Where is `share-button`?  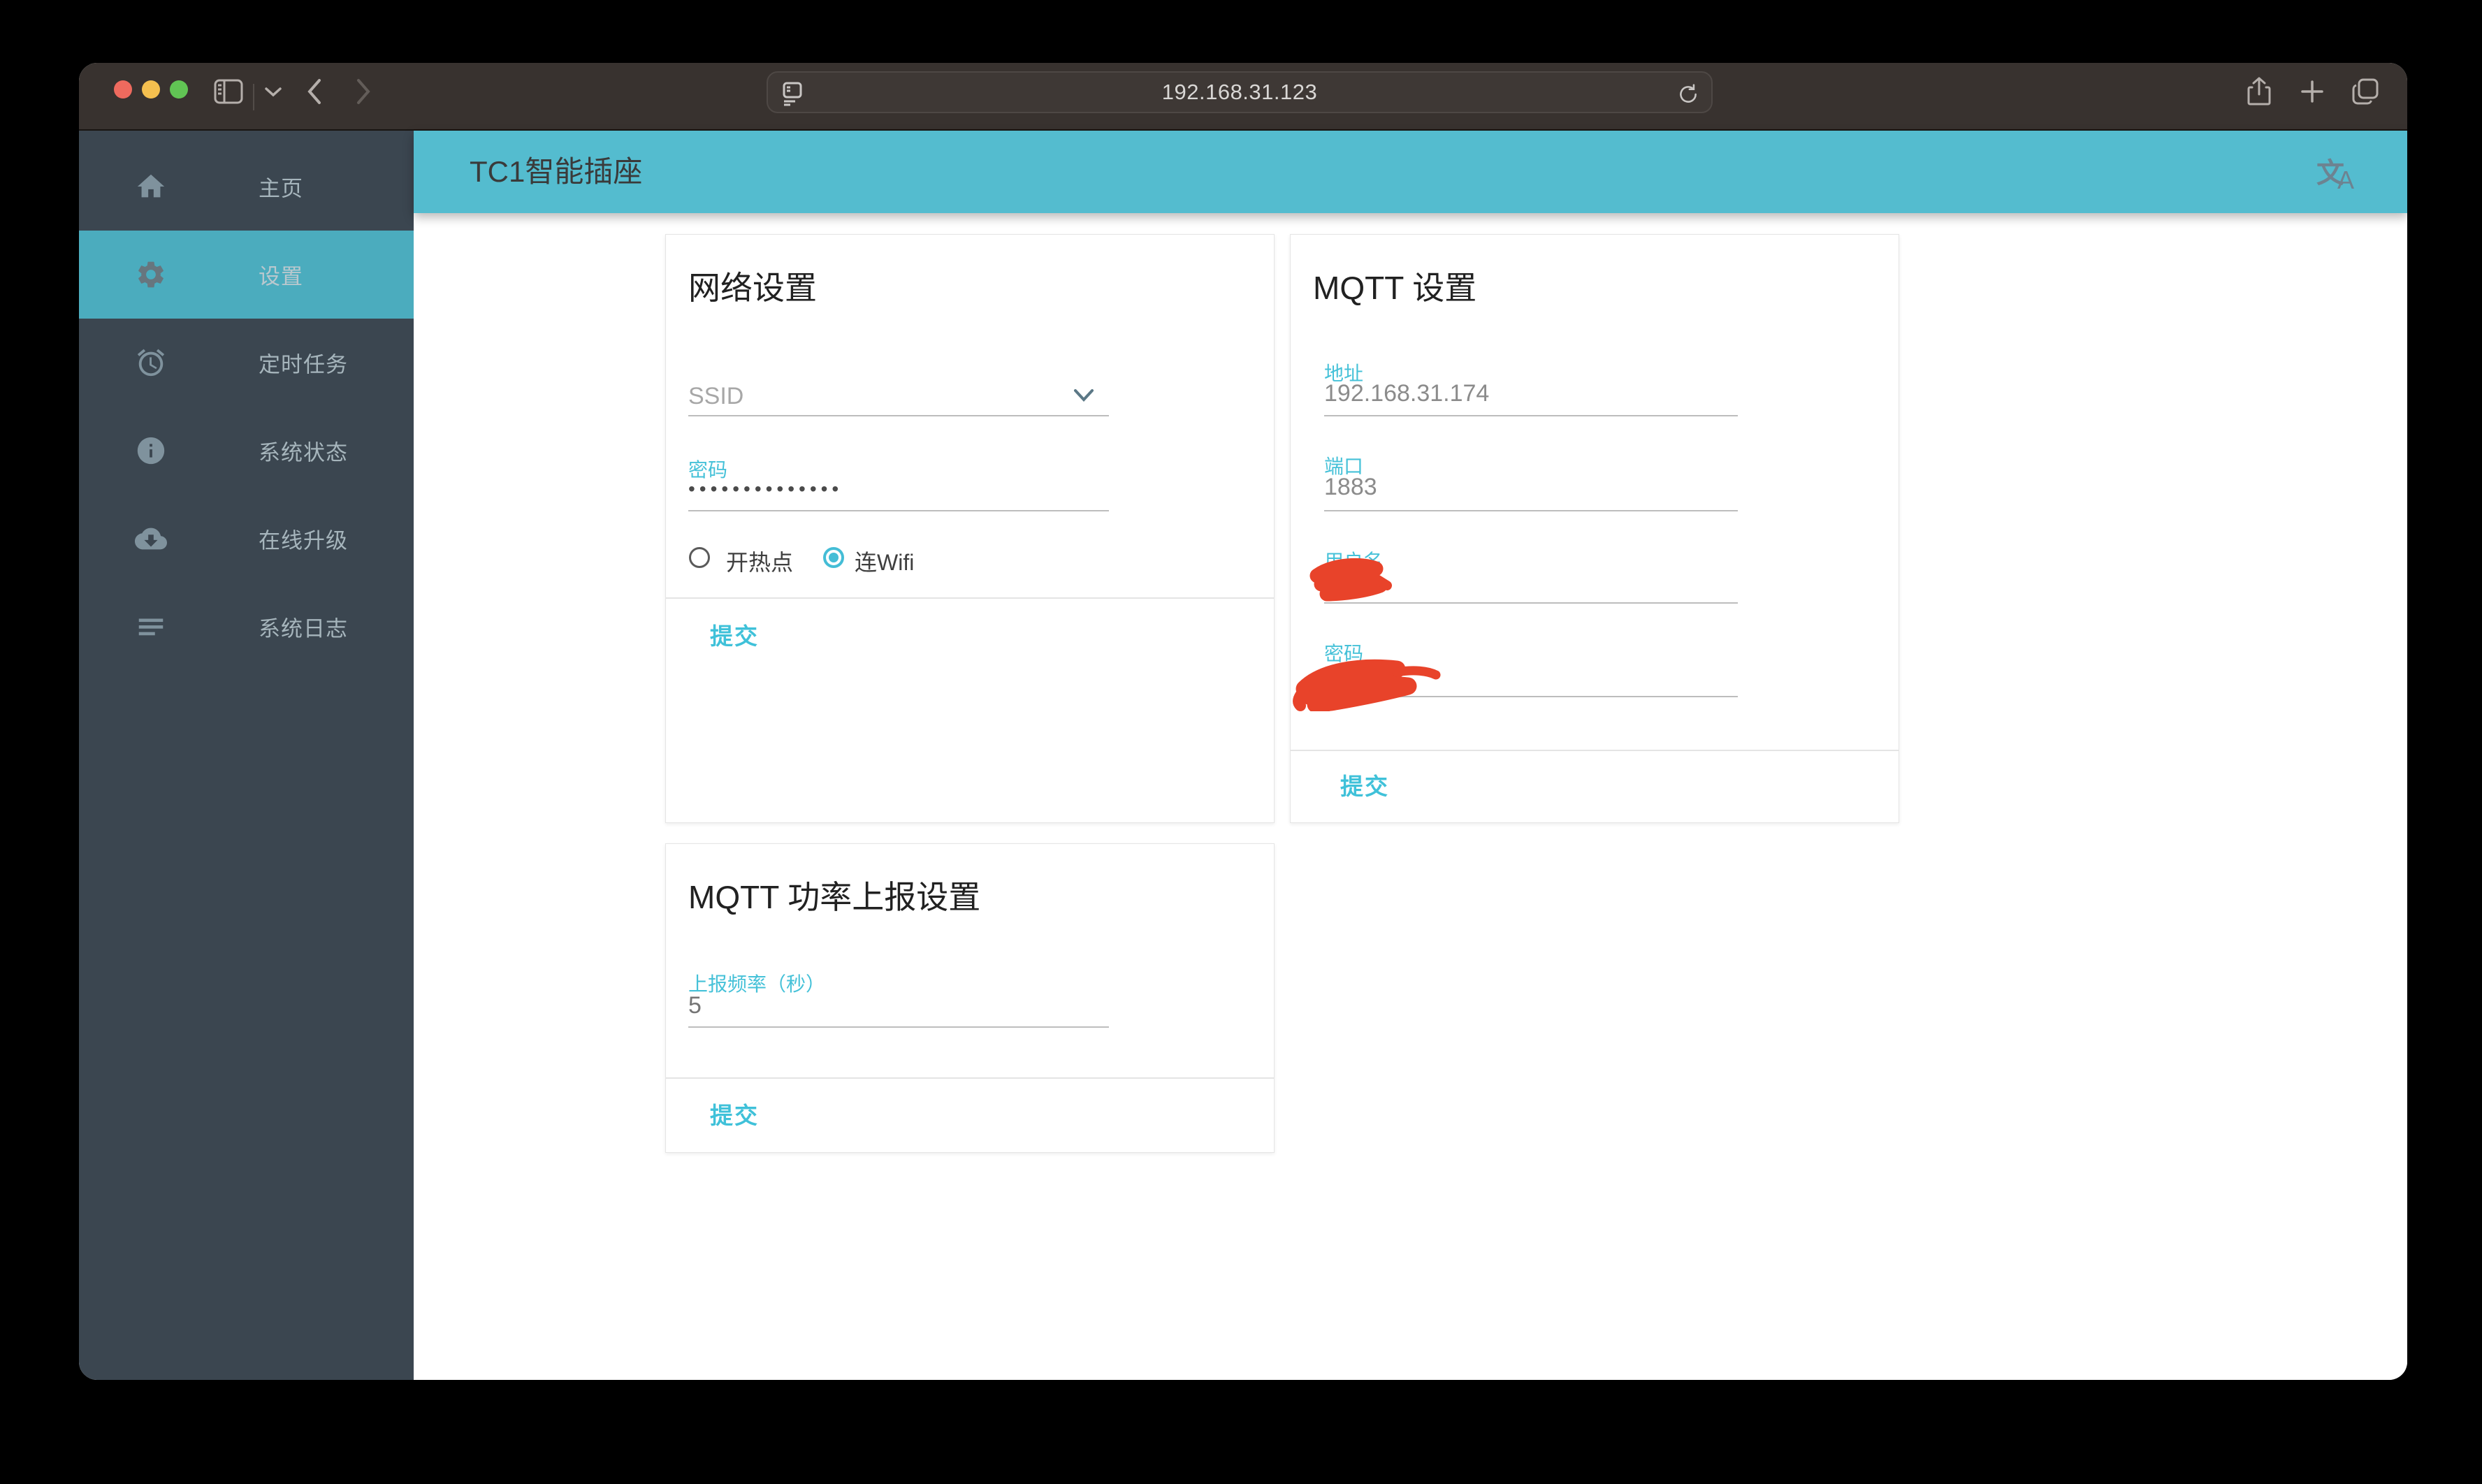 share-button is located at coordinates (2259, 92).